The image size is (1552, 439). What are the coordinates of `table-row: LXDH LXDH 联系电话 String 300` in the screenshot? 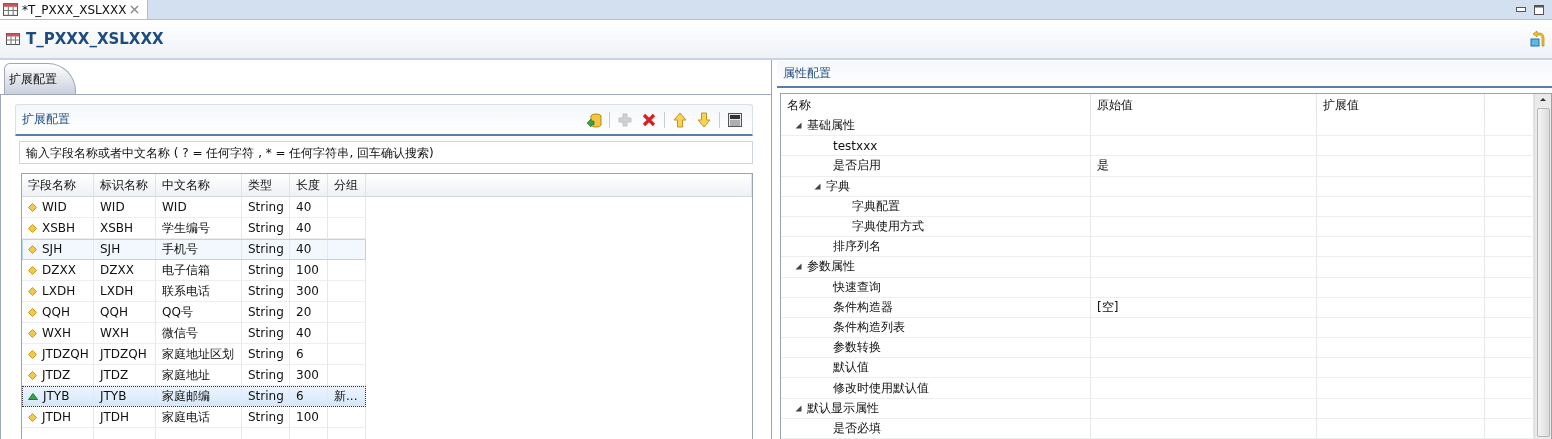 It's located at (194, 291).